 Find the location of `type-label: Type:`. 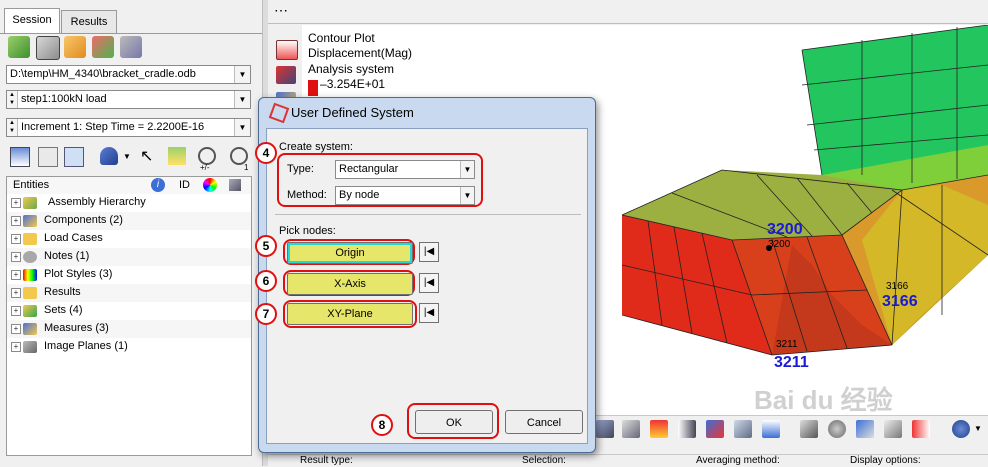

type-label: Type: is located at coordinates (300, 169).